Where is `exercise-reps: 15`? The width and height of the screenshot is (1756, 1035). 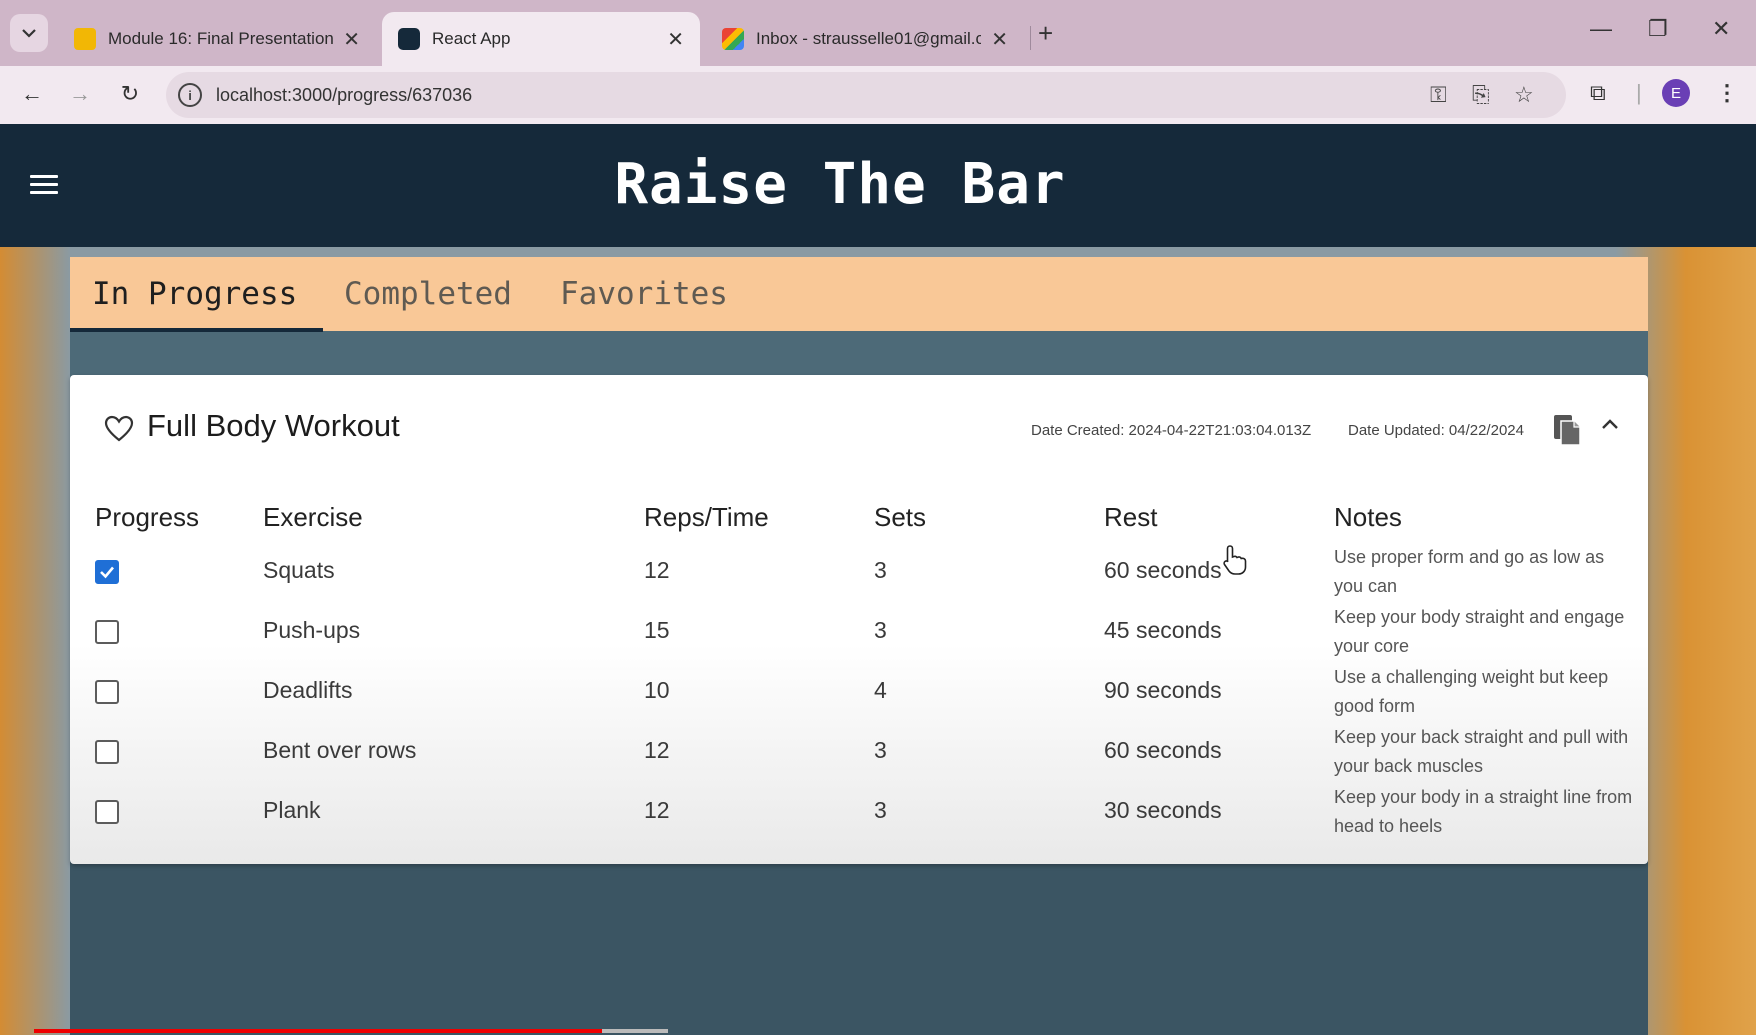
exercise-reps: 15 is located at coordinates (657, 630).